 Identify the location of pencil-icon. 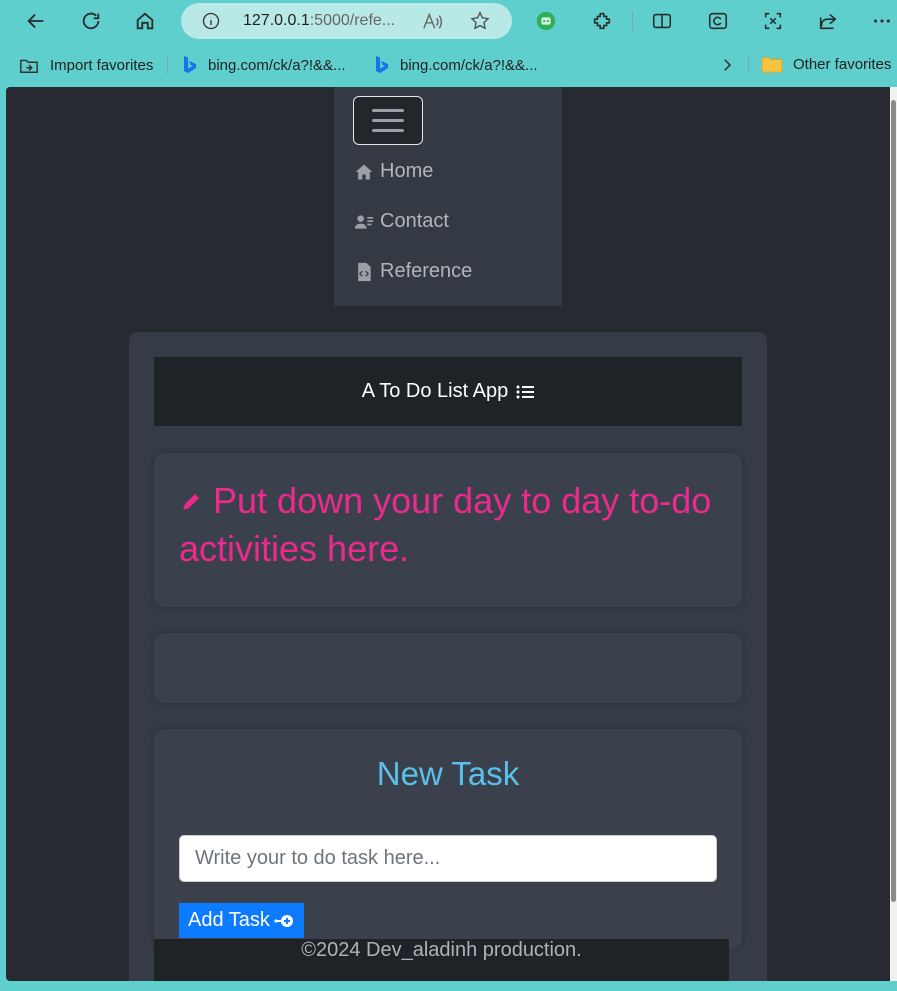
(191, 502).